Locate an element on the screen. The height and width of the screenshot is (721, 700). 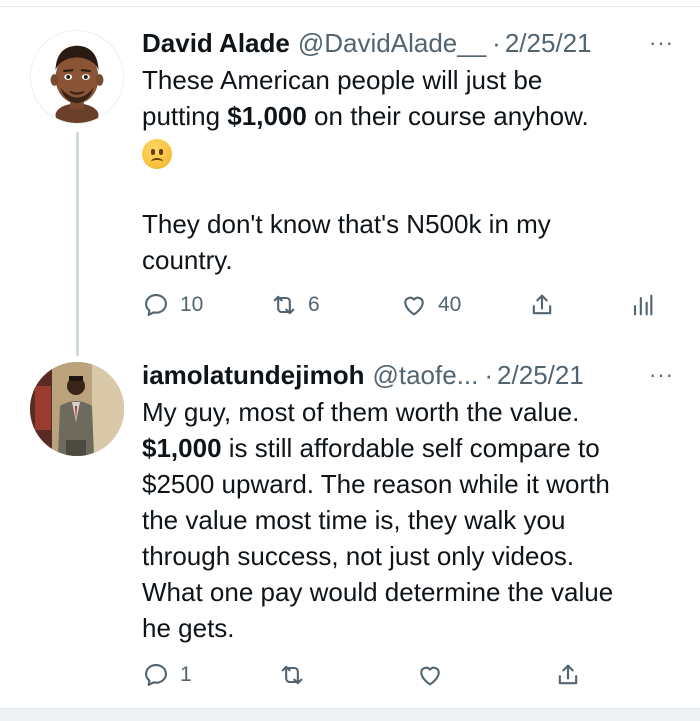
tweet-actions: 10 6 40 is located at coordinates (402, 305).